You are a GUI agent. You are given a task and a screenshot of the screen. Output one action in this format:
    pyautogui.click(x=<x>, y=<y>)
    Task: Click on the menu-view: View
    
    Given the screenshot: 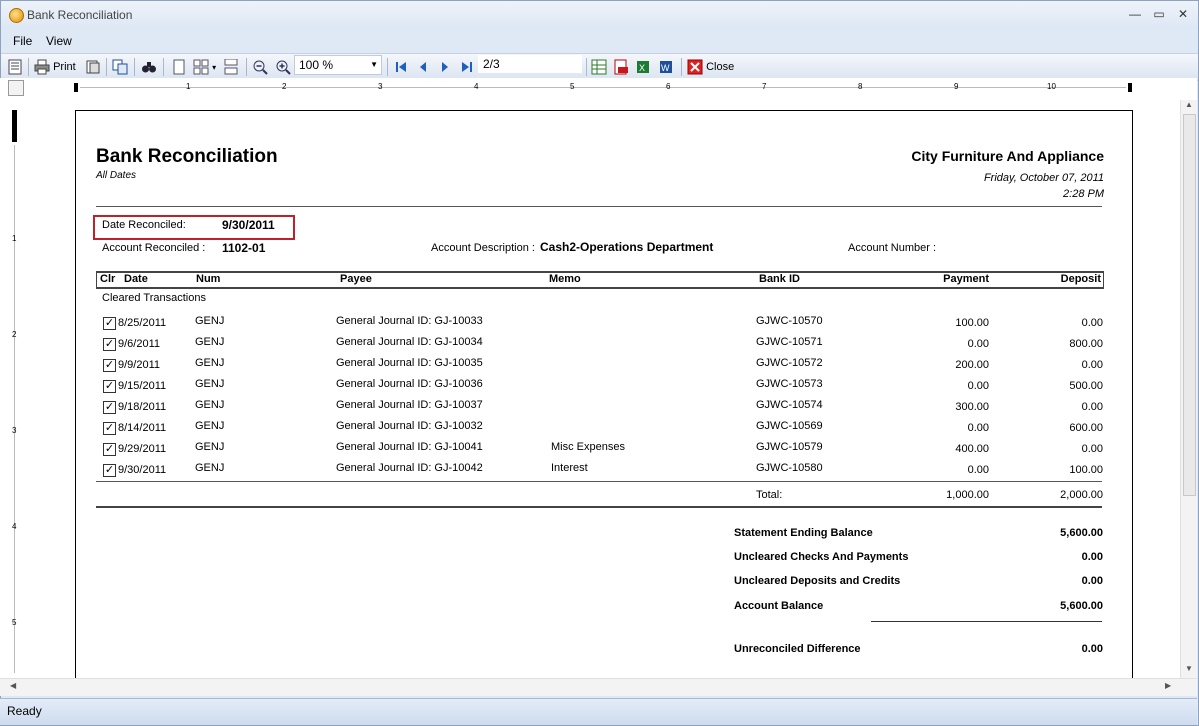 What is the action you would take?
    pyautogui.click(x=59, y=41)
    